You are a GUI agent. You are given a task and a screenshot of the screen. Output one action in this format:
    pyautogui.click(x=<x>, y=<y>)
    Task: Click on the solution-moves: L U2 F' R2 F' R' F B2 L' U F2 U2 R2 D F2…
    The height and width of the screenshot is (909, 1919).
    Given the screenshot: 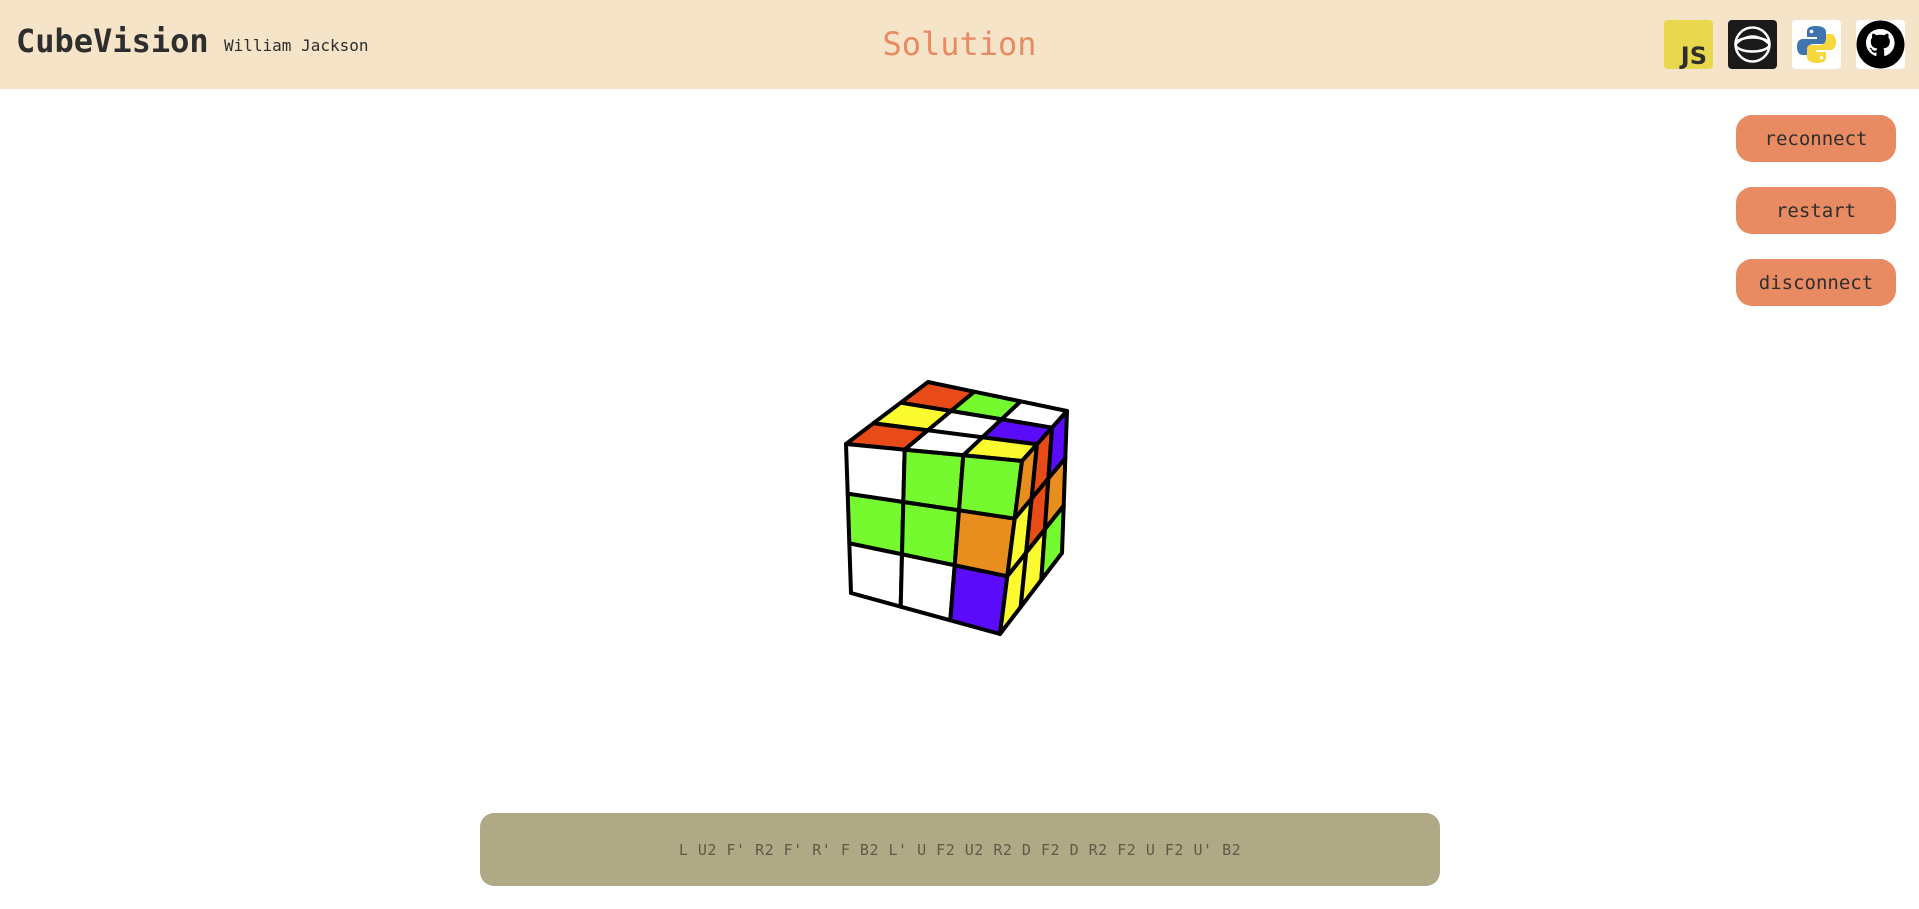 What is the action you would take?
    pyautogui.click(x=960, y=849)
    